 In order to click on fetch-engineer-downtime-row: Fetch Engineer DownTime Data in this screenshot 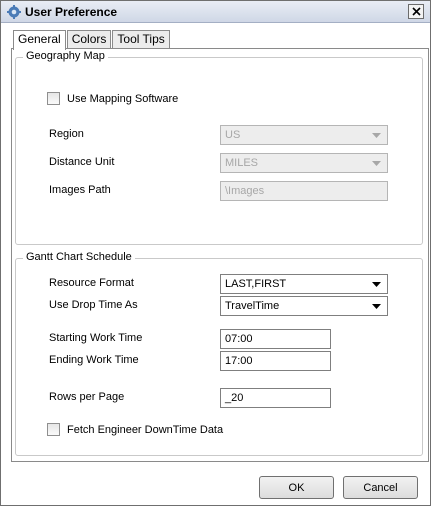, I will do `click(135, 429)`.